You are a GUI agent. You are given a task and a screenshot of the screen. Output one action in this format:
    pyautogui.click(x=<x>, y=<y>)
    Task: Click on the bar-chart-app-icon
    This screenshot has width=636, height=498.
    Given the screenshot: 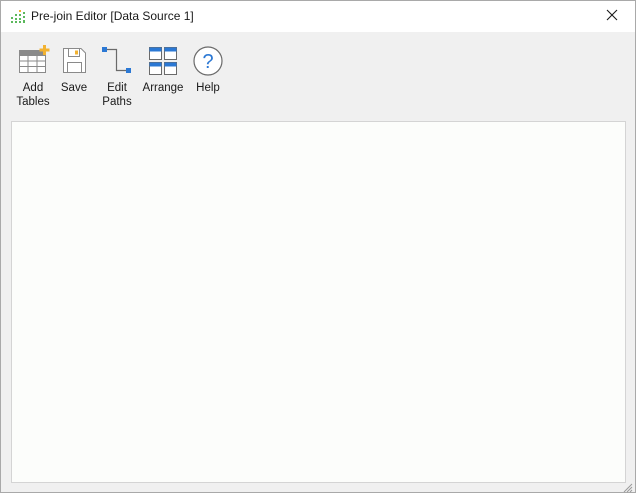 What is the action you would take?
    pyautogui.click(x=18, y=16)
    